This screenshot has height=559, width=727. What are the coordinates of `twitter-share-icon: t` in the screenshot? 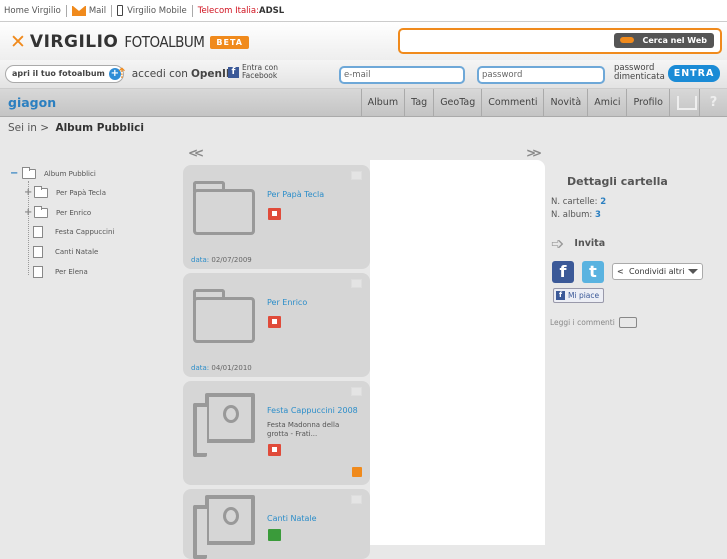 It's located at (593, 272).